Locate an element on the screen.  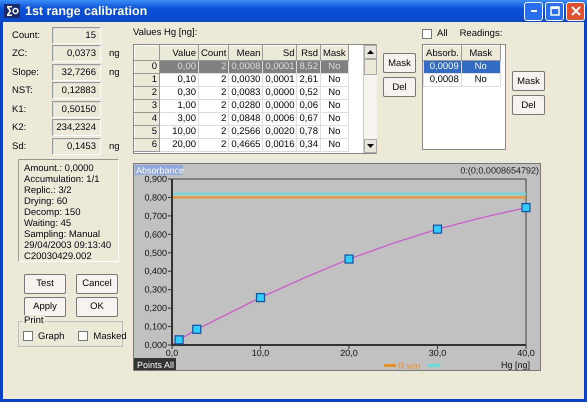
table-row: 5 10,00 2 0,2566 0,0020 0,78 No is located at coordinates (241, 132).